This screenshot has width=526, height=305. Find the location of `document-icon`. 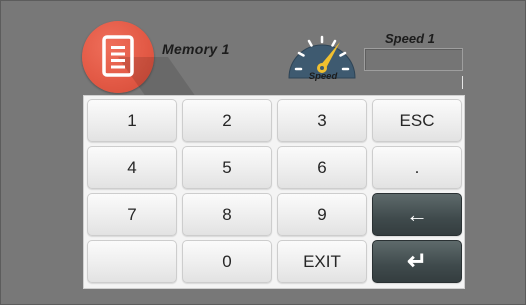

document-icon is located at coordinates (118, 56).